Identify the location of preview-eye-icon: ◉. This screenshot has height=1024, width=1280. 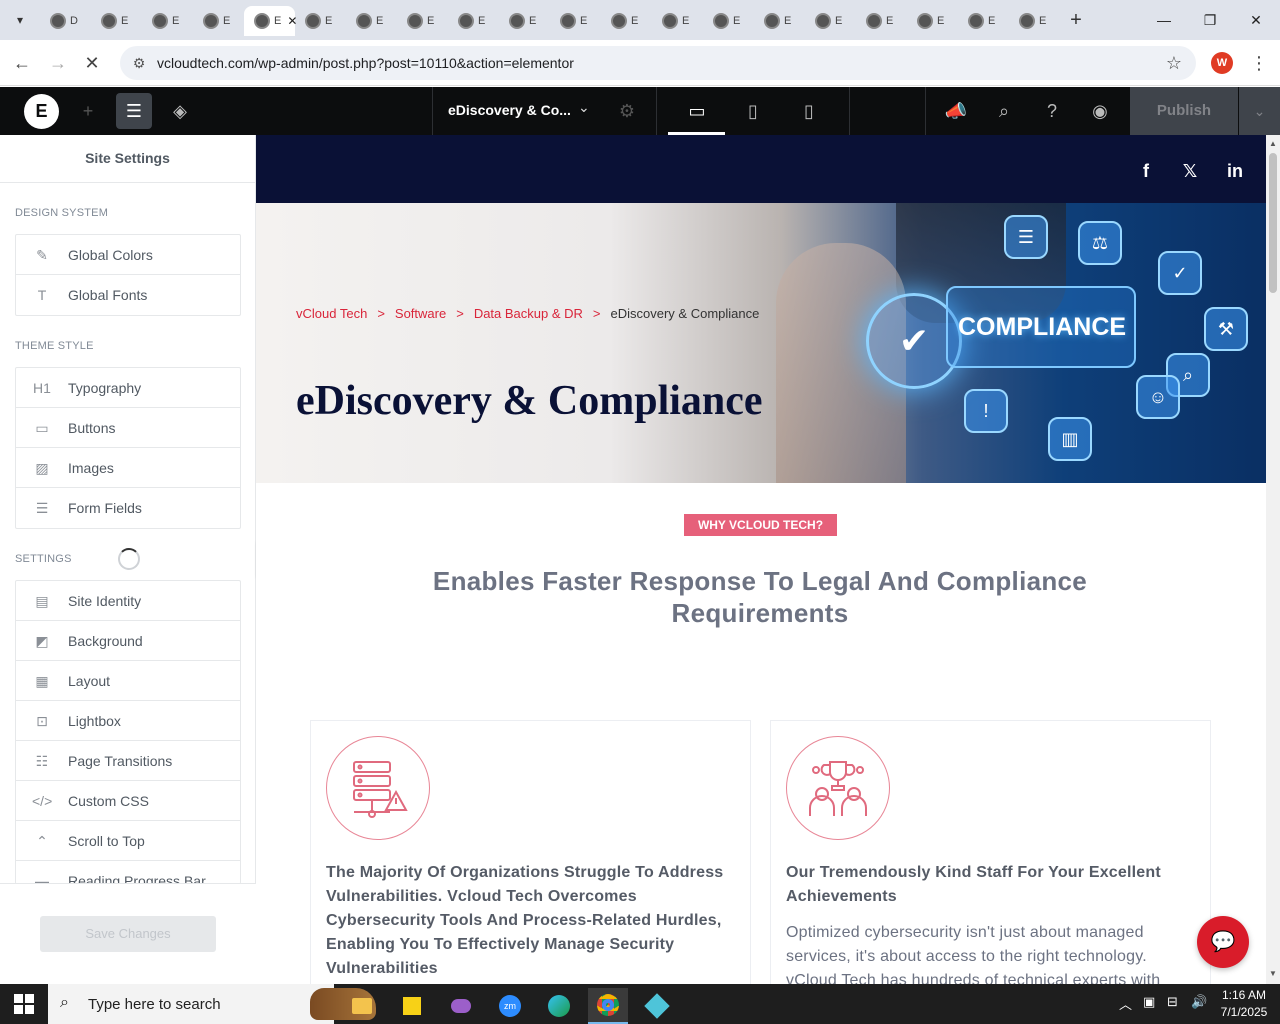
(1100, 111).